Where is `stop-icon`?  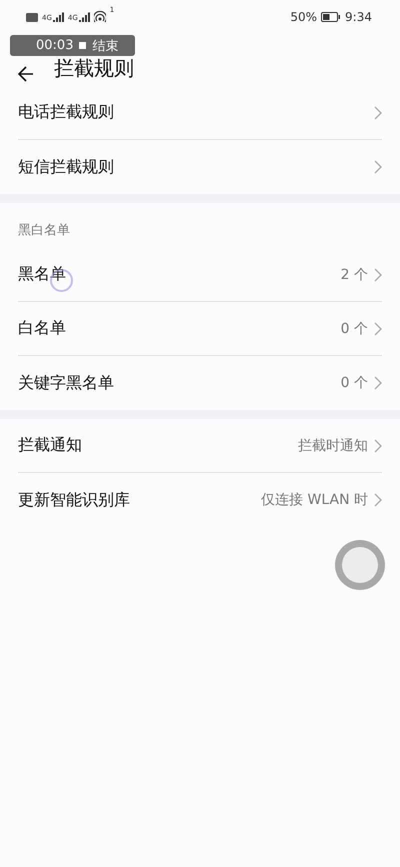 stop-icon is located at coordinates (82, 45).